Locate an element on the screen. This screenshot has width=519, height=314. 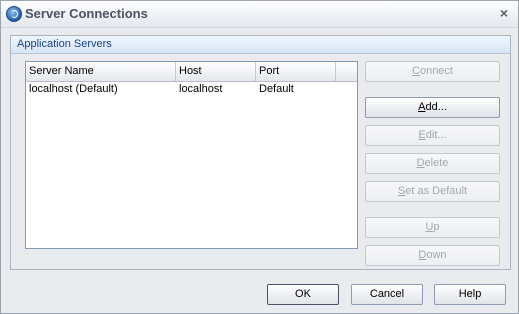
list-header: Server Name Host Port is located at coordinates (191, 72).